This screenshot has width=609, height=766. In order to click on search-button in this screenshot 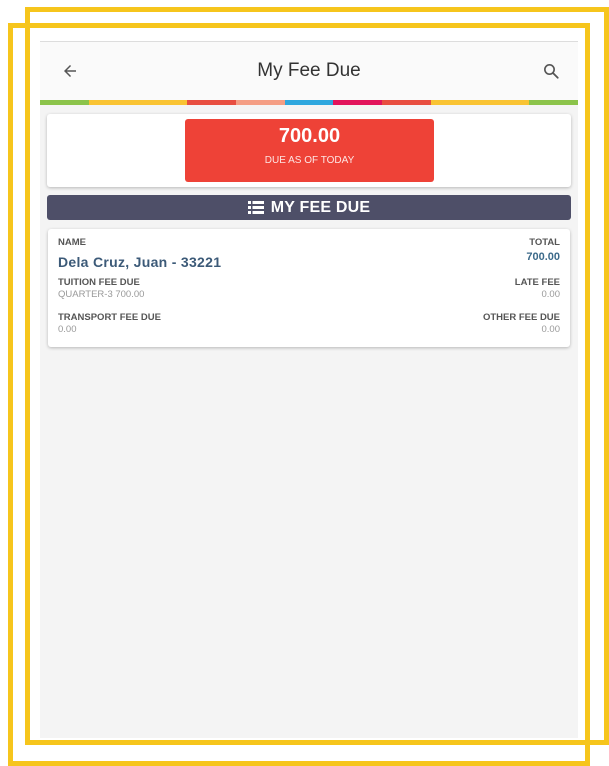, I will do `click(551, 71)`.